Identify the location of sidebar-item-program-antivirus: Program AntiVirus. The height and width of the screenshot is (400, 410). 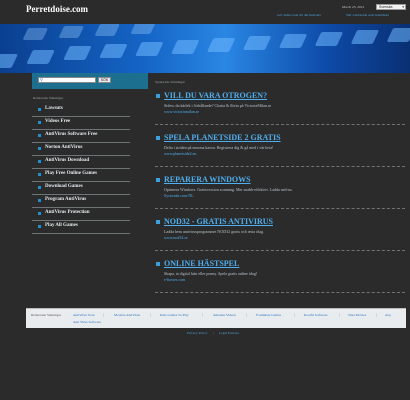
(81, 202).